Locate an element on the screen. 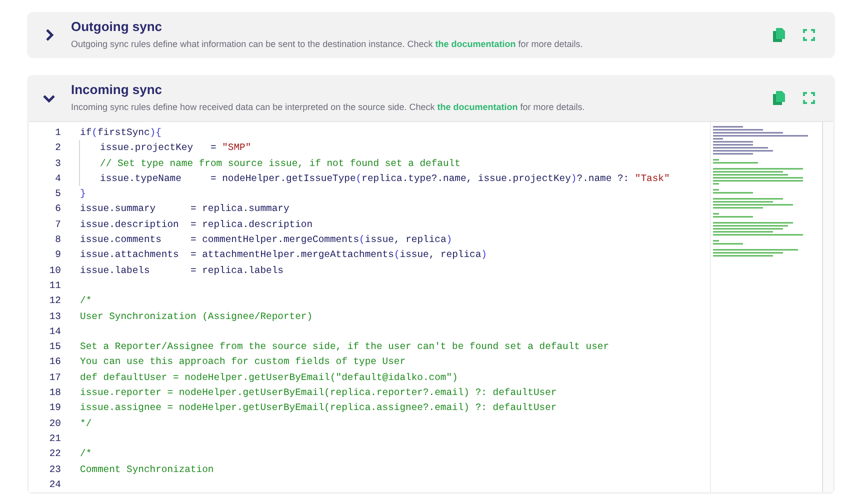 Image resolution: width=865 pixels, height=504 pixels. line-number: 14 is located at coordinates (54, 331).